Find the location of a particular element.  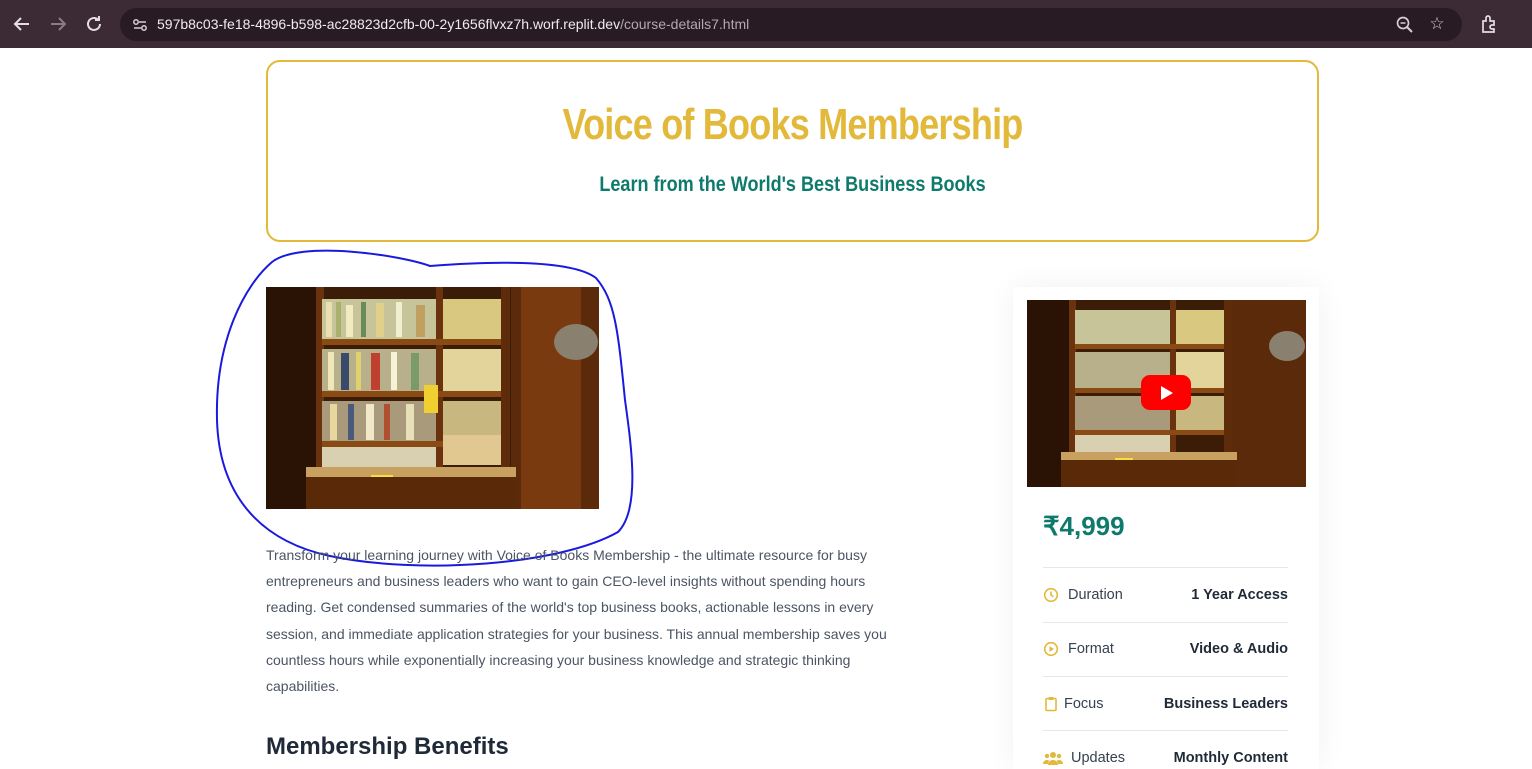

detail-label-format: Format is located at coordinates (1091, 649).